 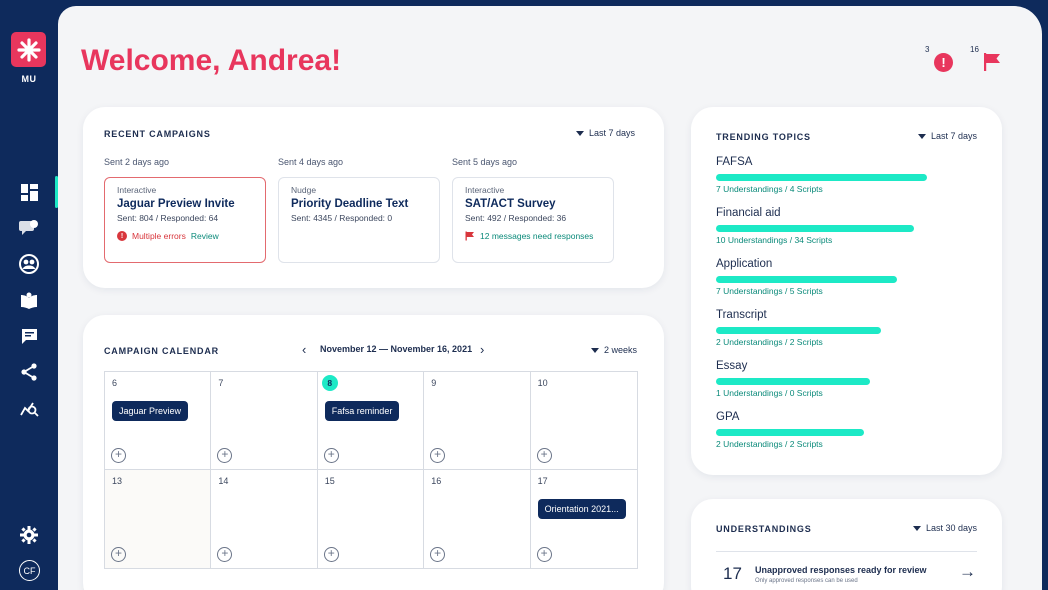 I want to click on calendar-day-cell: 9 +, so click(x=477, y=421).